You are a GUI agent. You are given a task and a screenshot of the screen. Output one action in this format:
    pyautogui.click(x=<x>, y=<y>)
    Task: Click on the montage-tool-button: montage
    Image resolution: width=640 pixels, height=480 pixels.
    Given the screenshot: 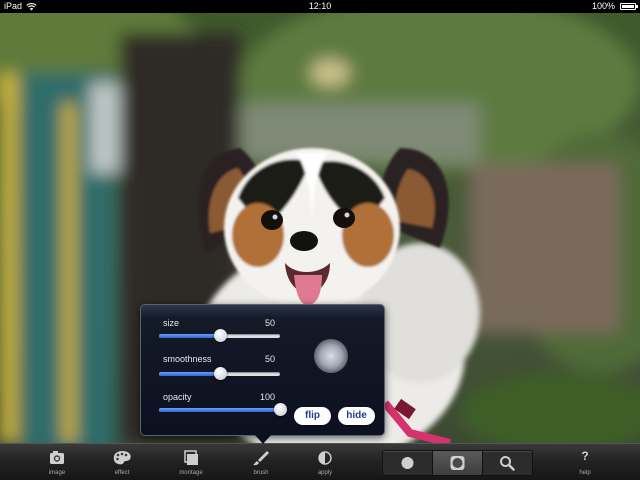 What is the action you would take?
    pyautogui.click(x=191, y=462)
    